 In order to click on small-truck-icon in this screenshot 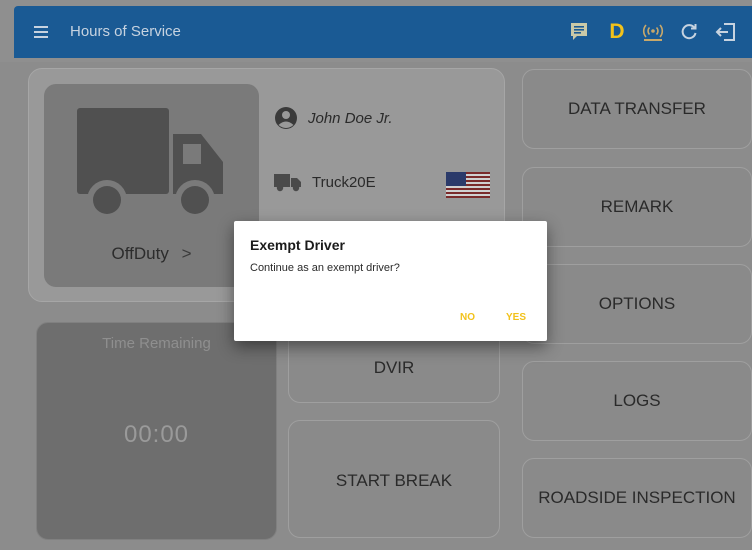, I will do `click(287, 183)`.